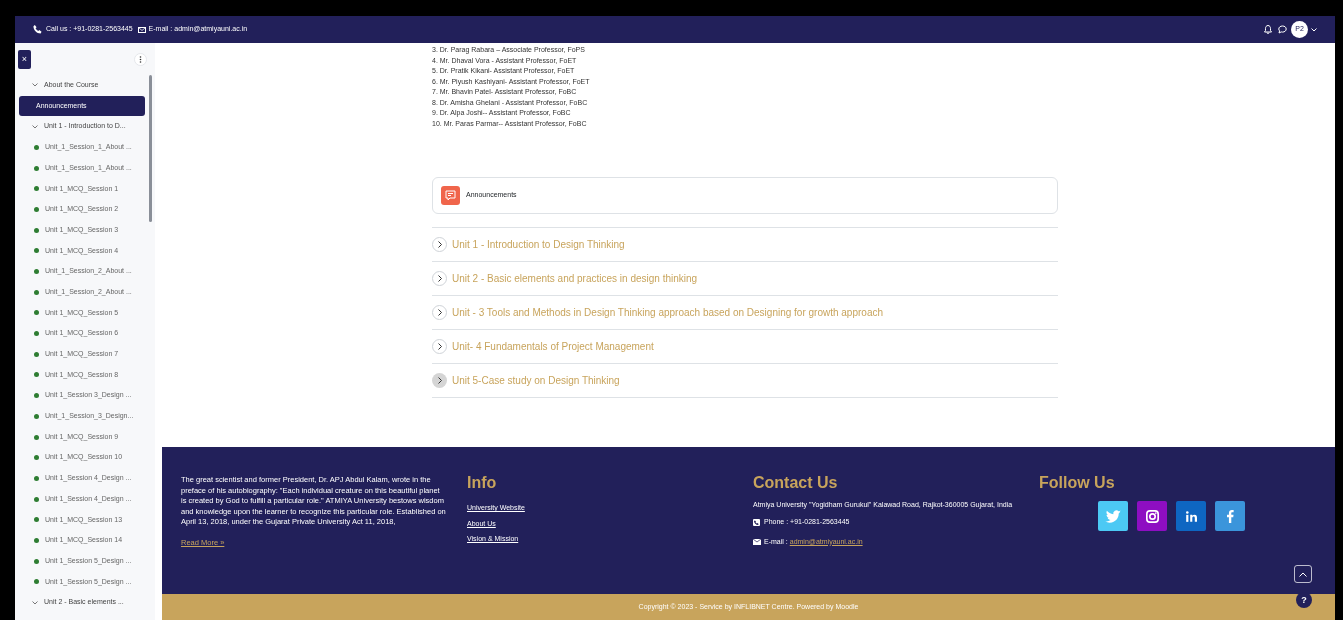 The width and height of the screenshot is (1343, 620). What do you see at coordinates (450, 195) in the screenshot?
I see `forum-icon` at bounding box center [450, 195].